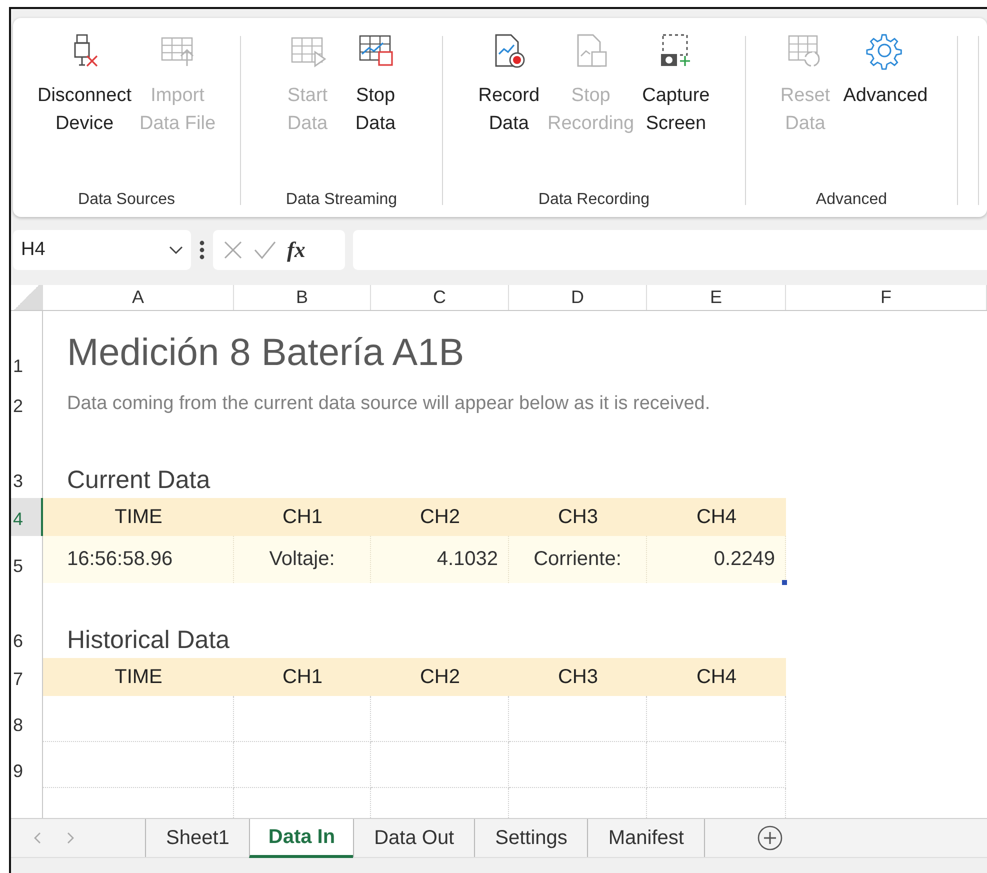 This screenshot has height=873, width=987. I want to click on sheet-tab: Settings, so click(531, 838).